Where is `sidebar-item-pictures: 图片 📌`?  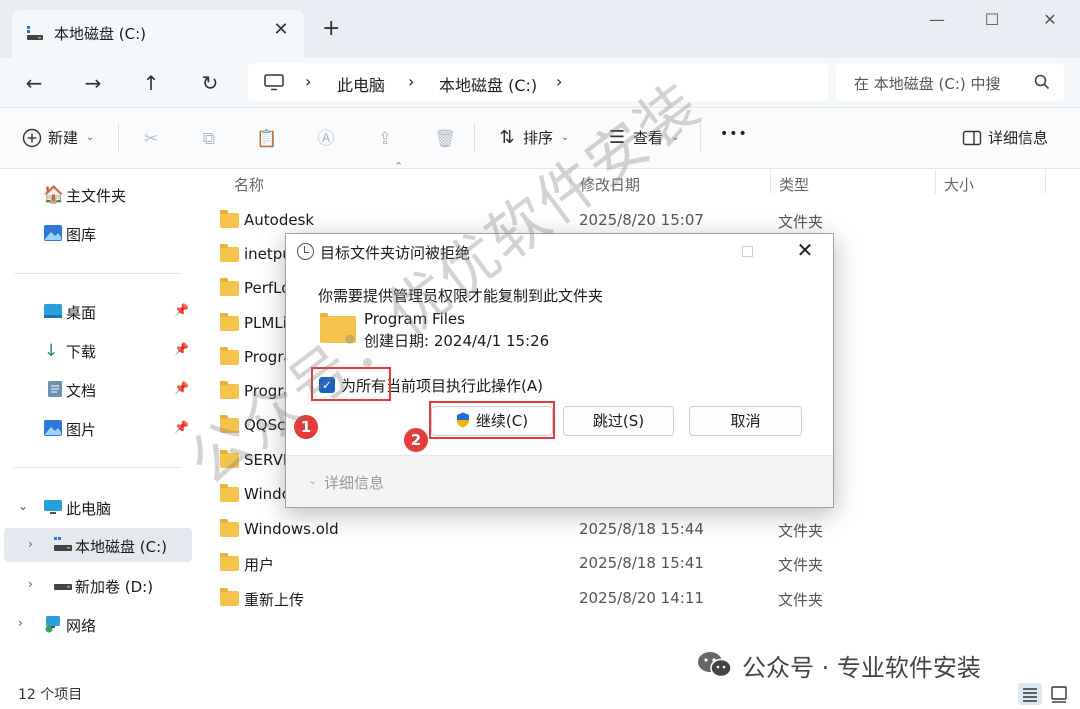 sidebar-item-pictures: 图片 📌 is located at coordinates (96, 428).